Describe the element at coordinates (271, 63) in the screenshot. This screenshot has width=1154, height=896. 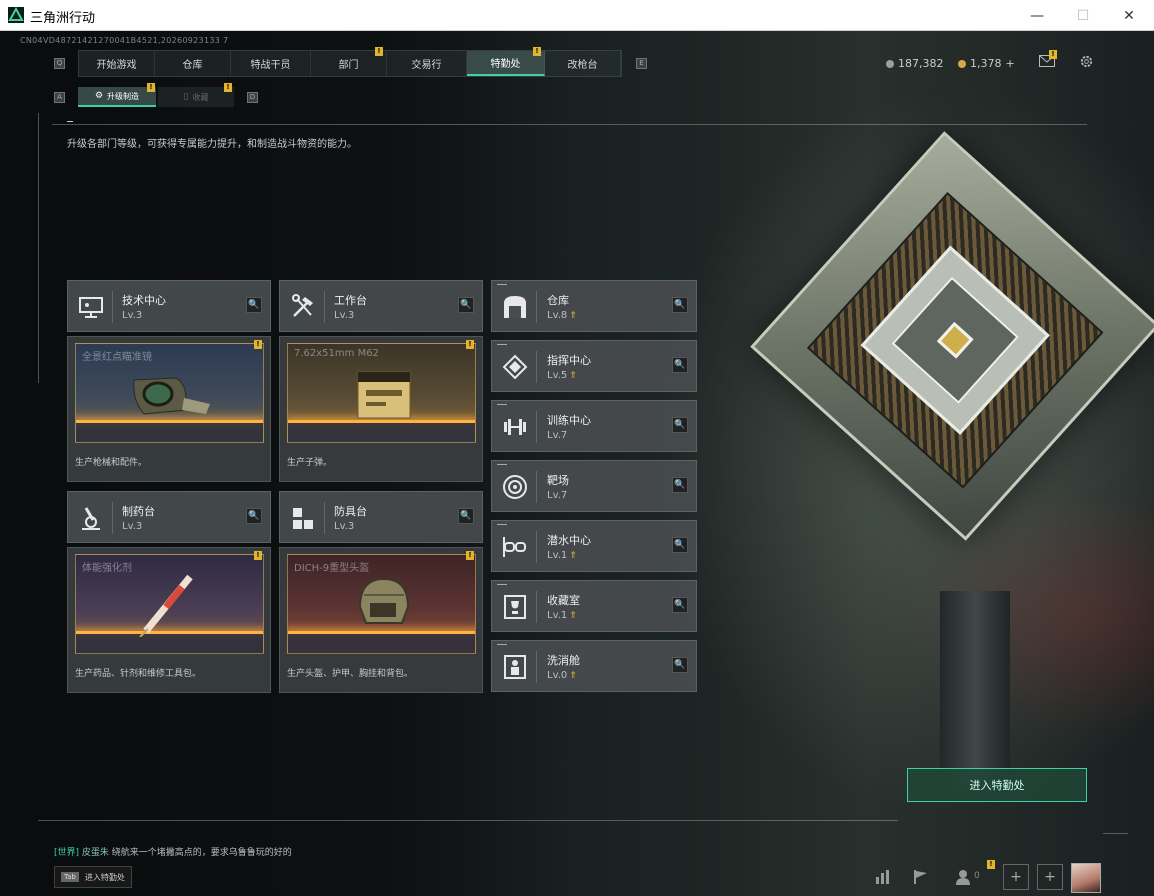
I see `tab-operators: 特战干员` at that location.